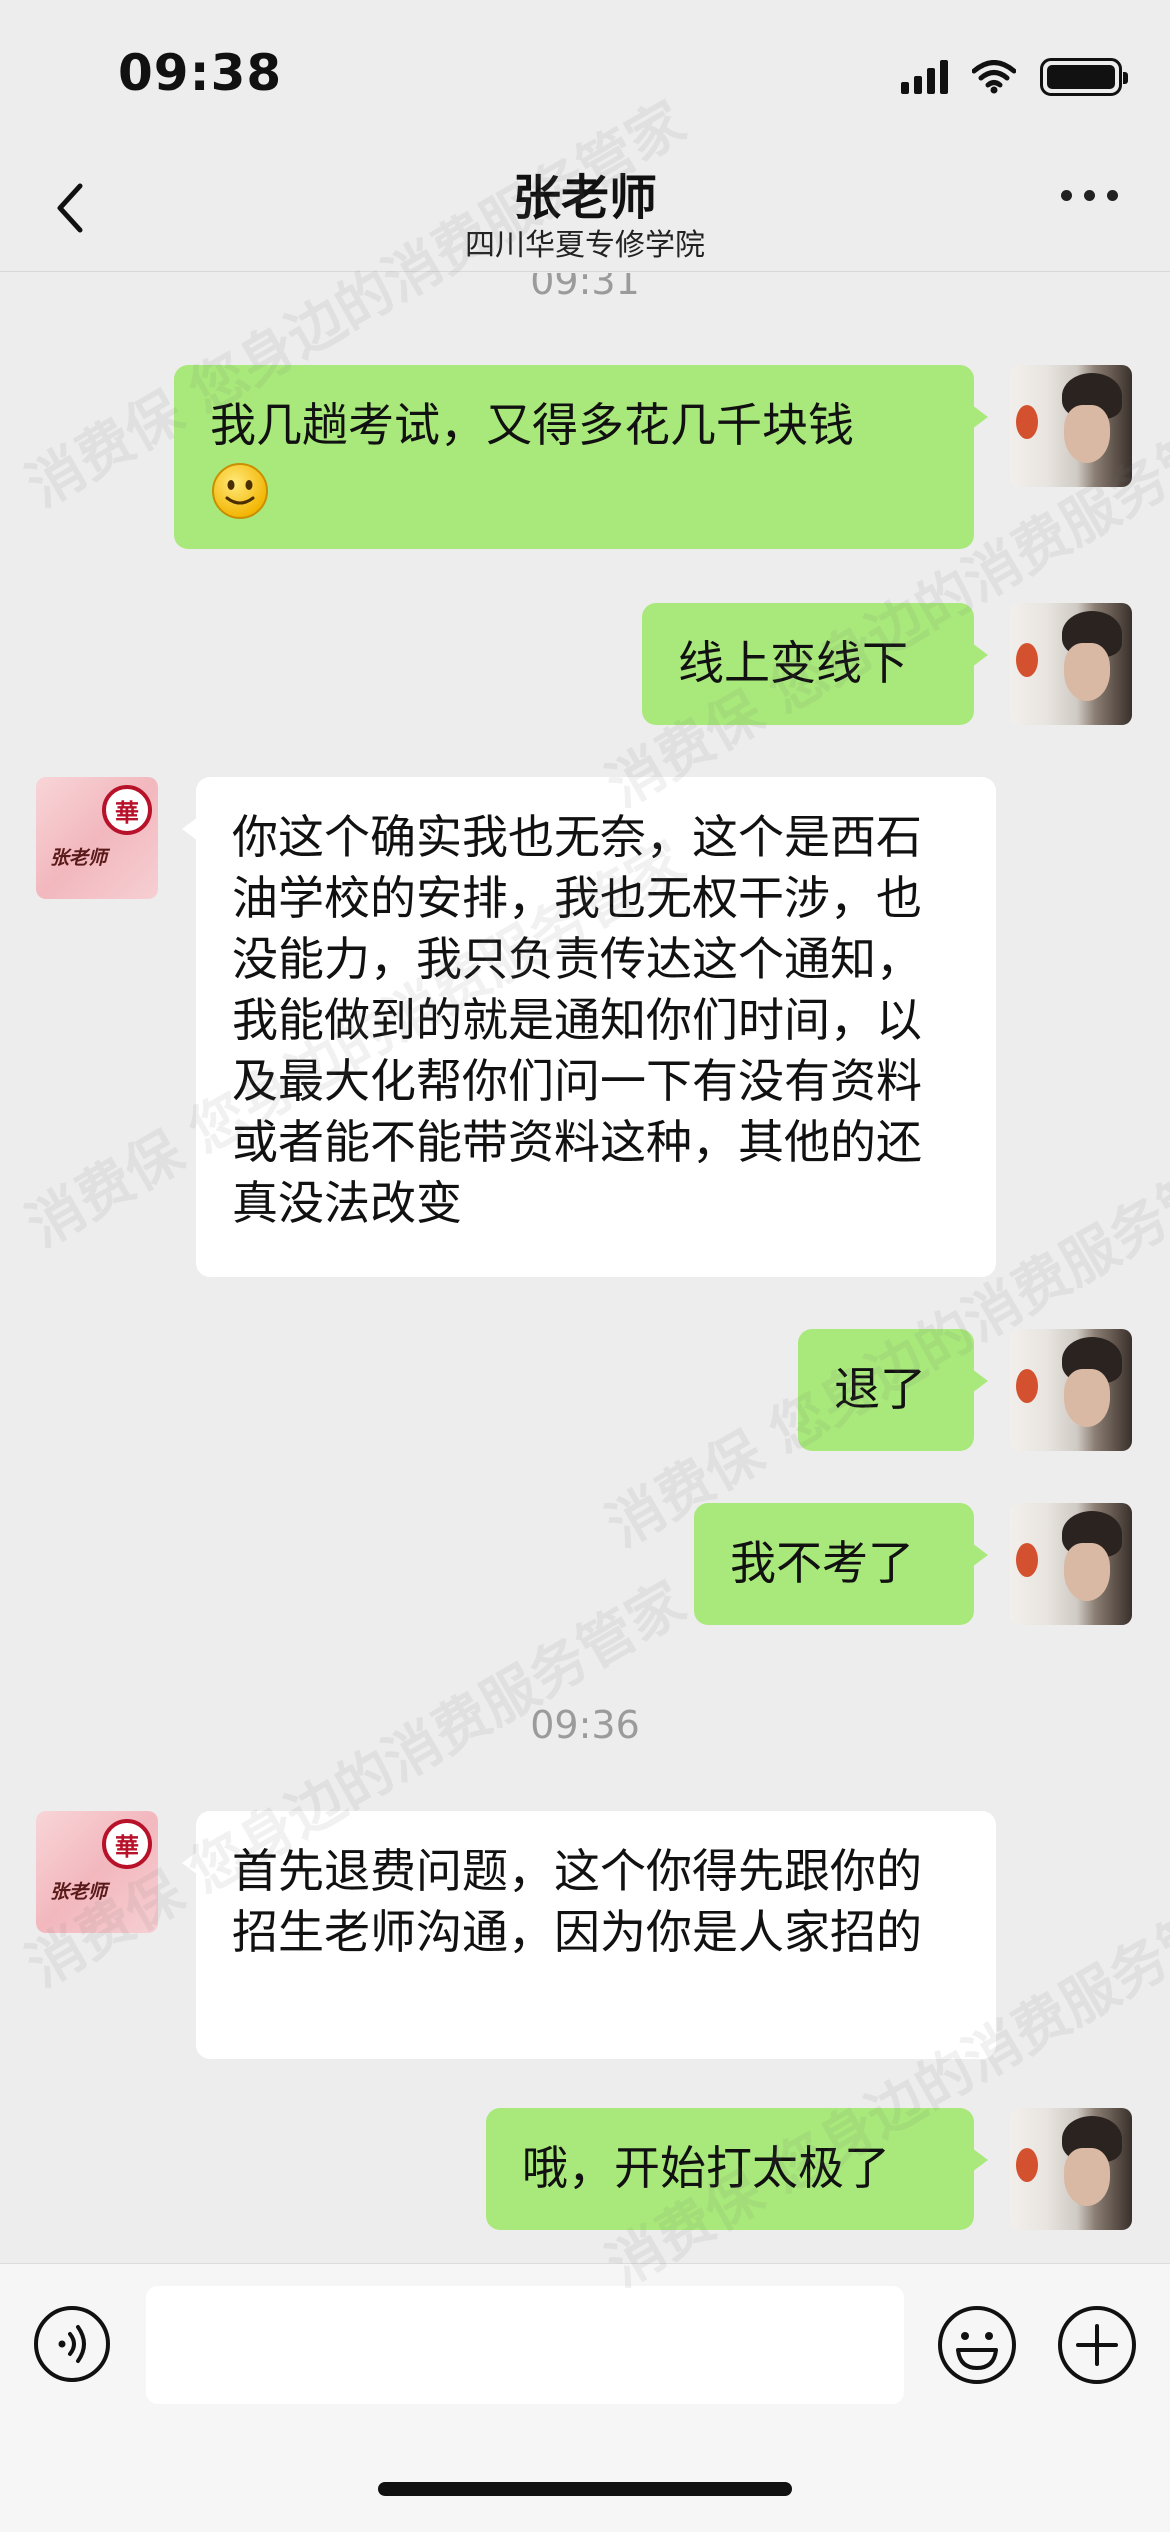 The image size is (1170, 2532). I want to click on message-bubble: 我不考了, so click(841, 1564).